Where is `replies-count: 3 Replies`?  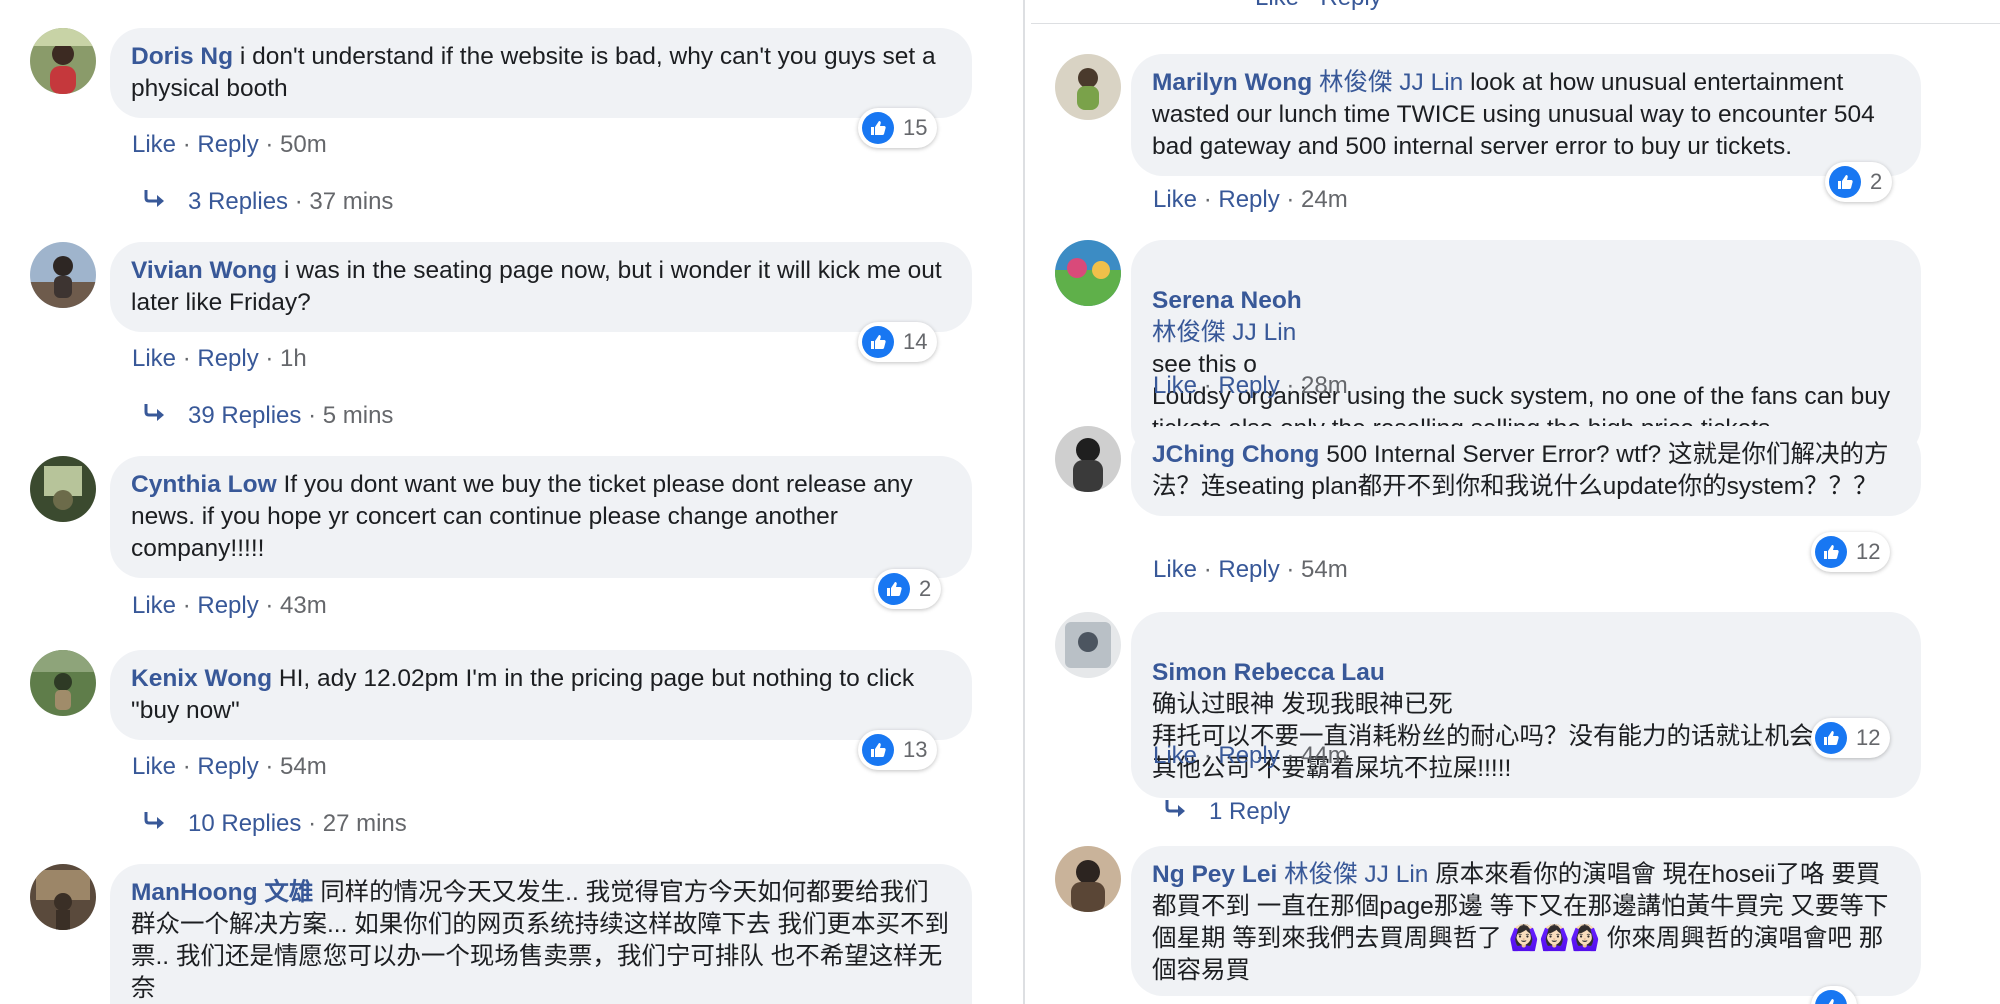
replies-count: 3 Replies is located at coordinates (238, 201).